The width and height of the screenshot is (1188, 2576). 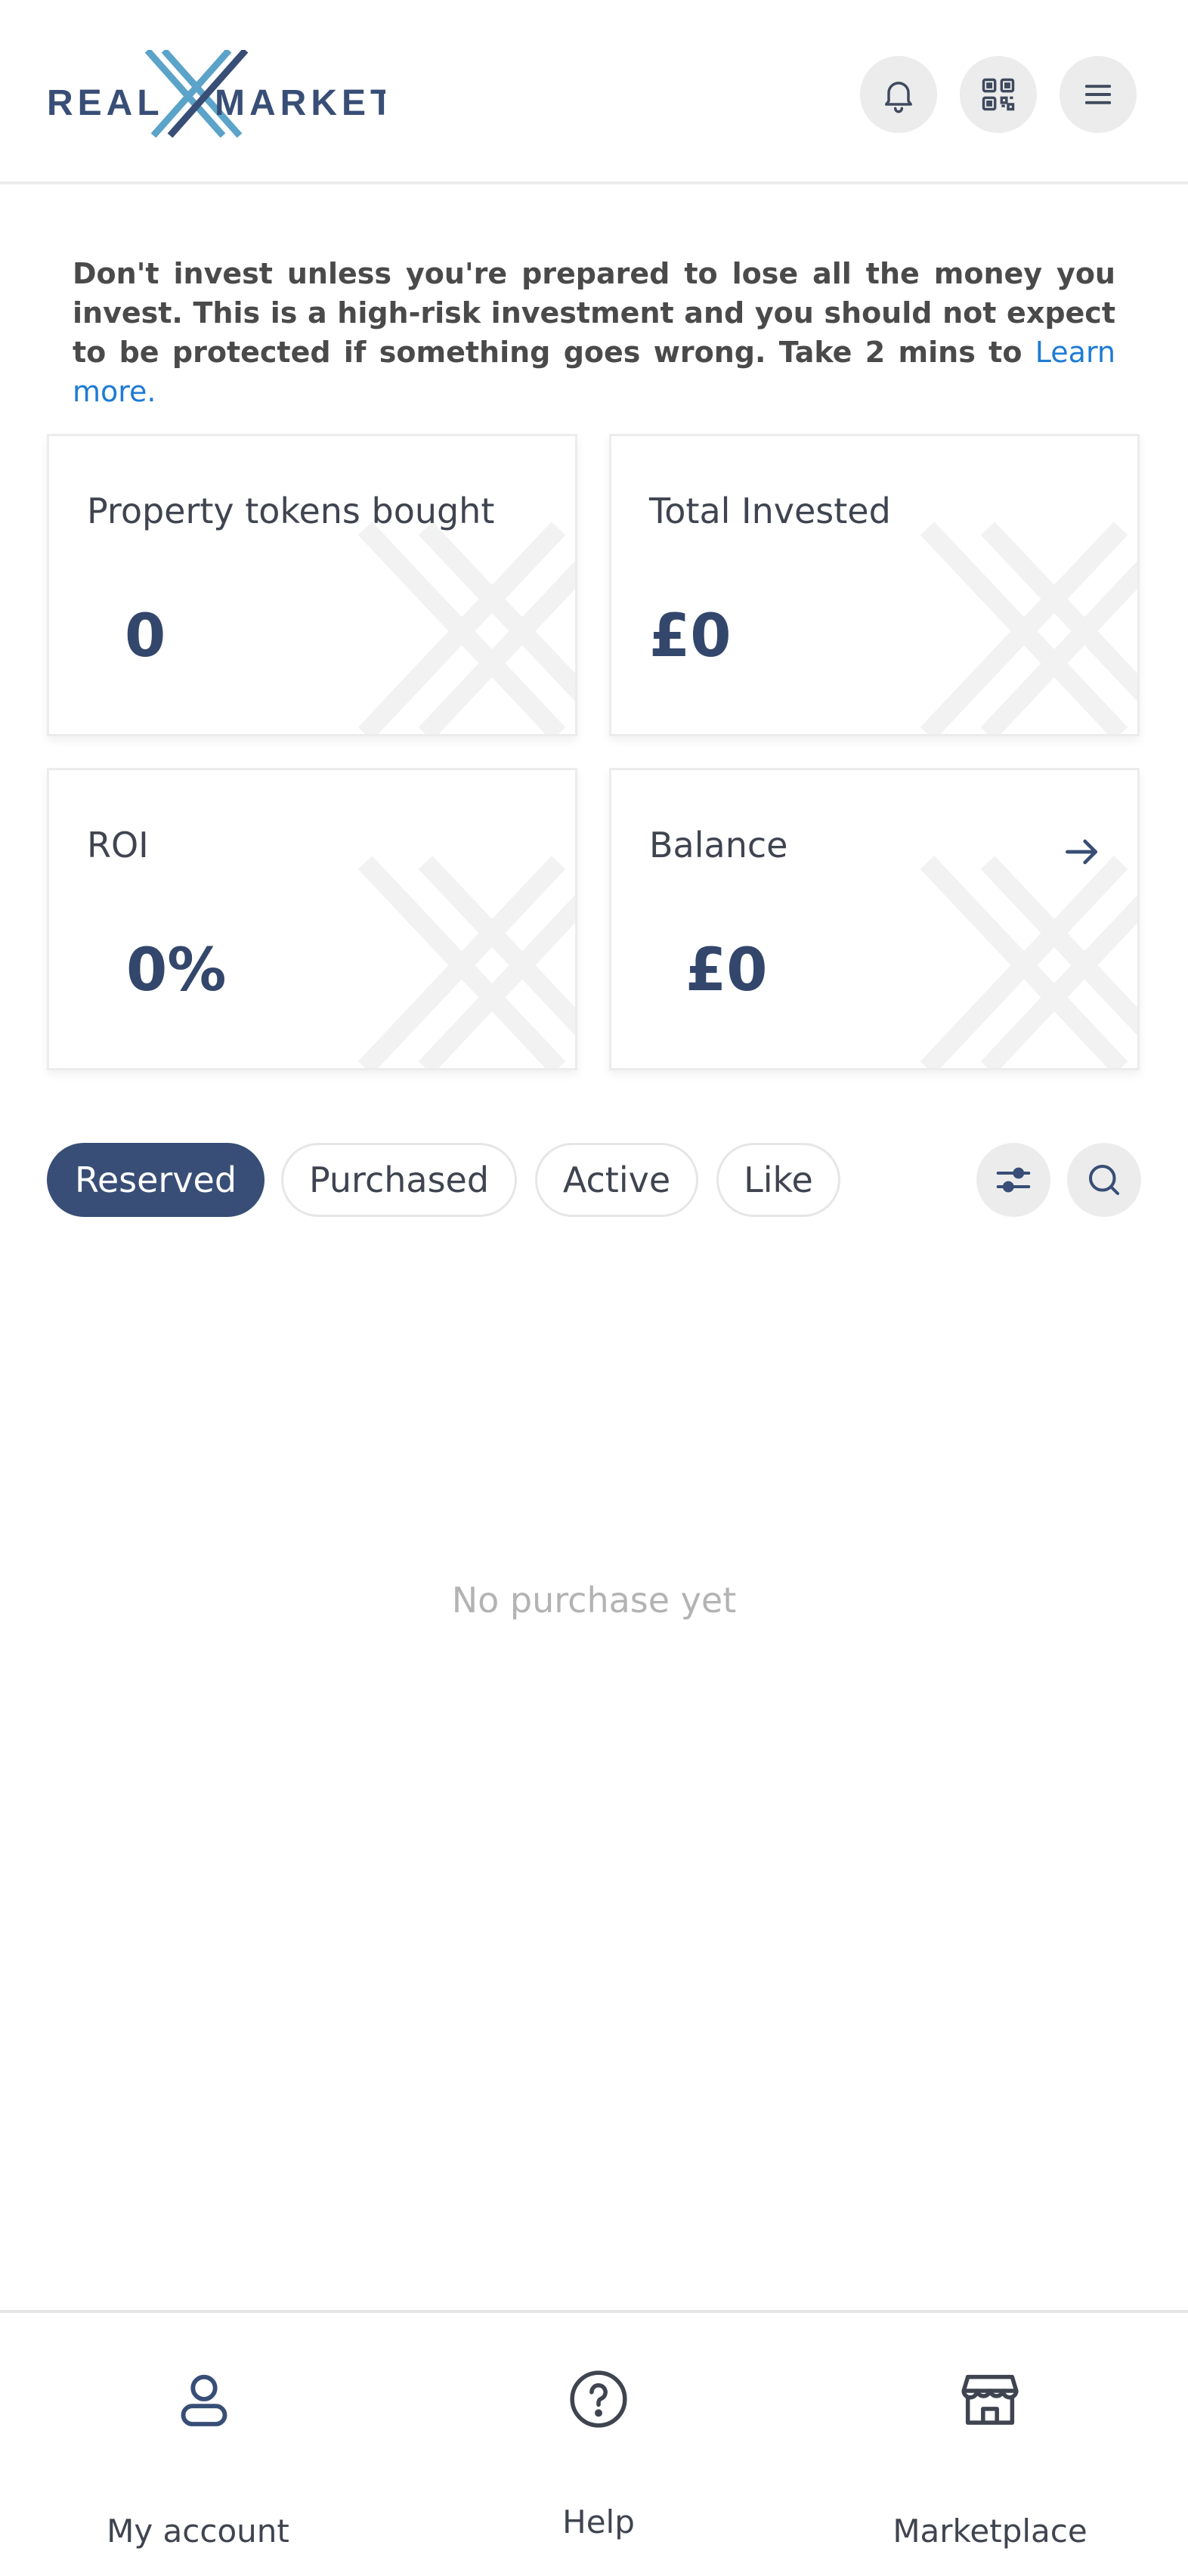 I want to click on filter-sliders-icon, so click(x=1013, y=1180).